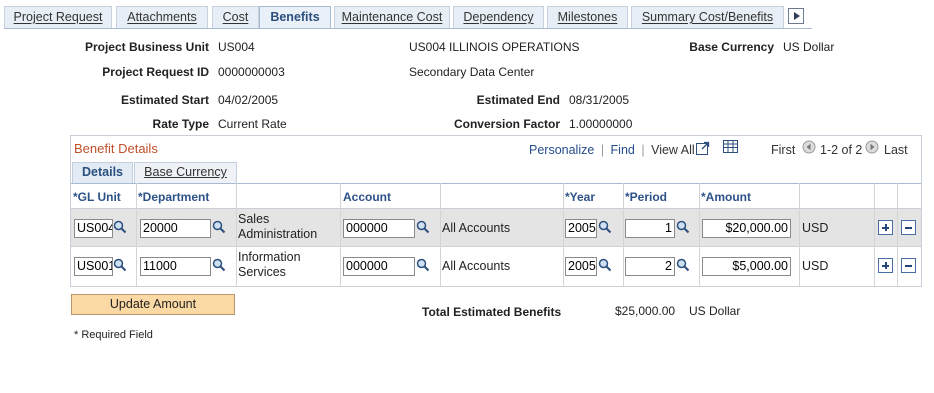  What do you see at coordinates (102, 172) in the screenshot?
I see `subtab-details: Details` at bounding box center [102, 172].